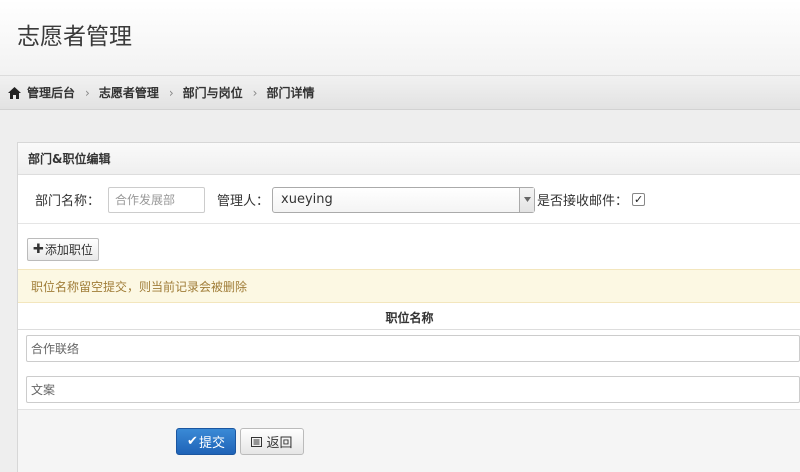 This screenshot has width=800, height=472. I want to click on page-title: 志愿者管理, so click(74, 37).